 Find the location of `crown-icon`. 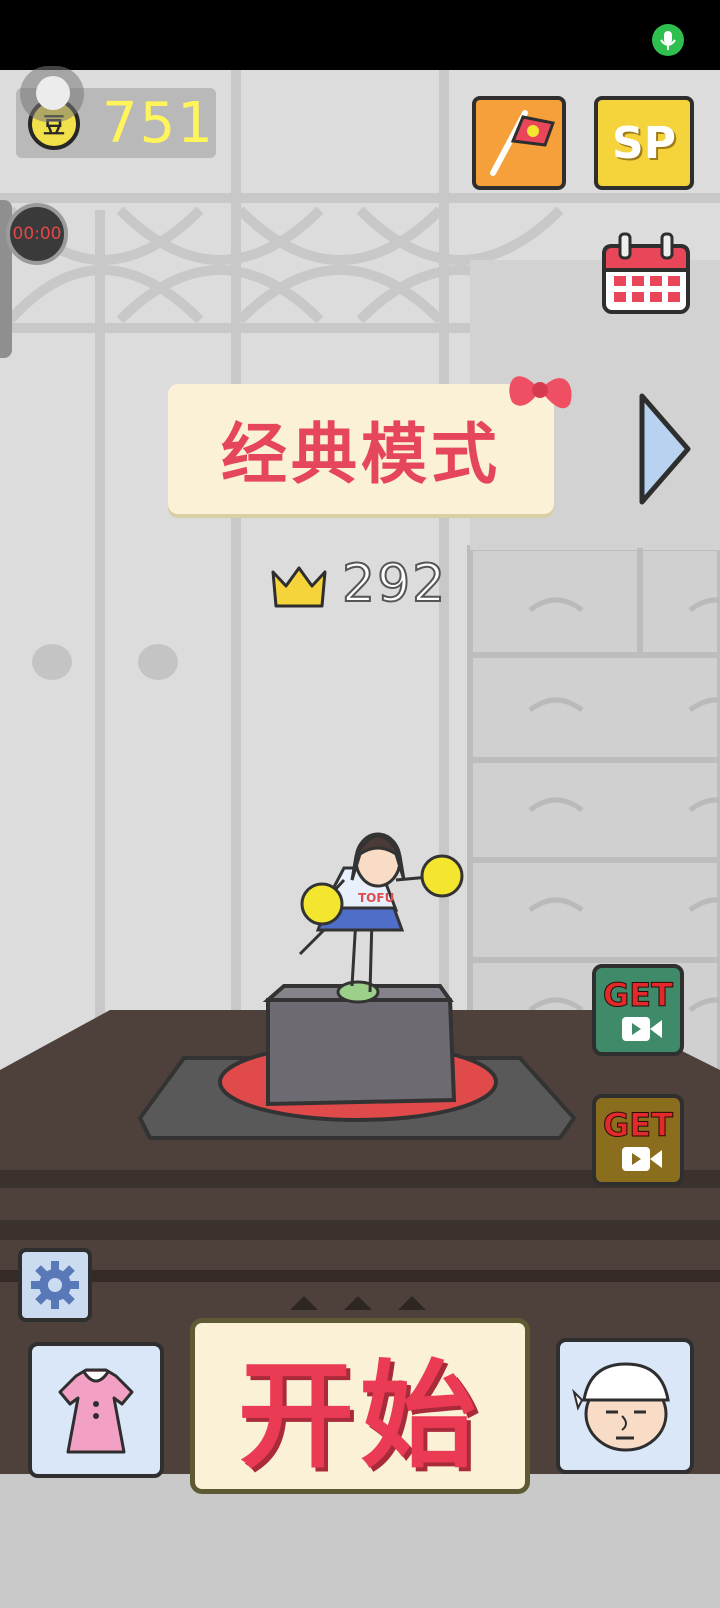

crown-icon is located at coordinates (299, 587).